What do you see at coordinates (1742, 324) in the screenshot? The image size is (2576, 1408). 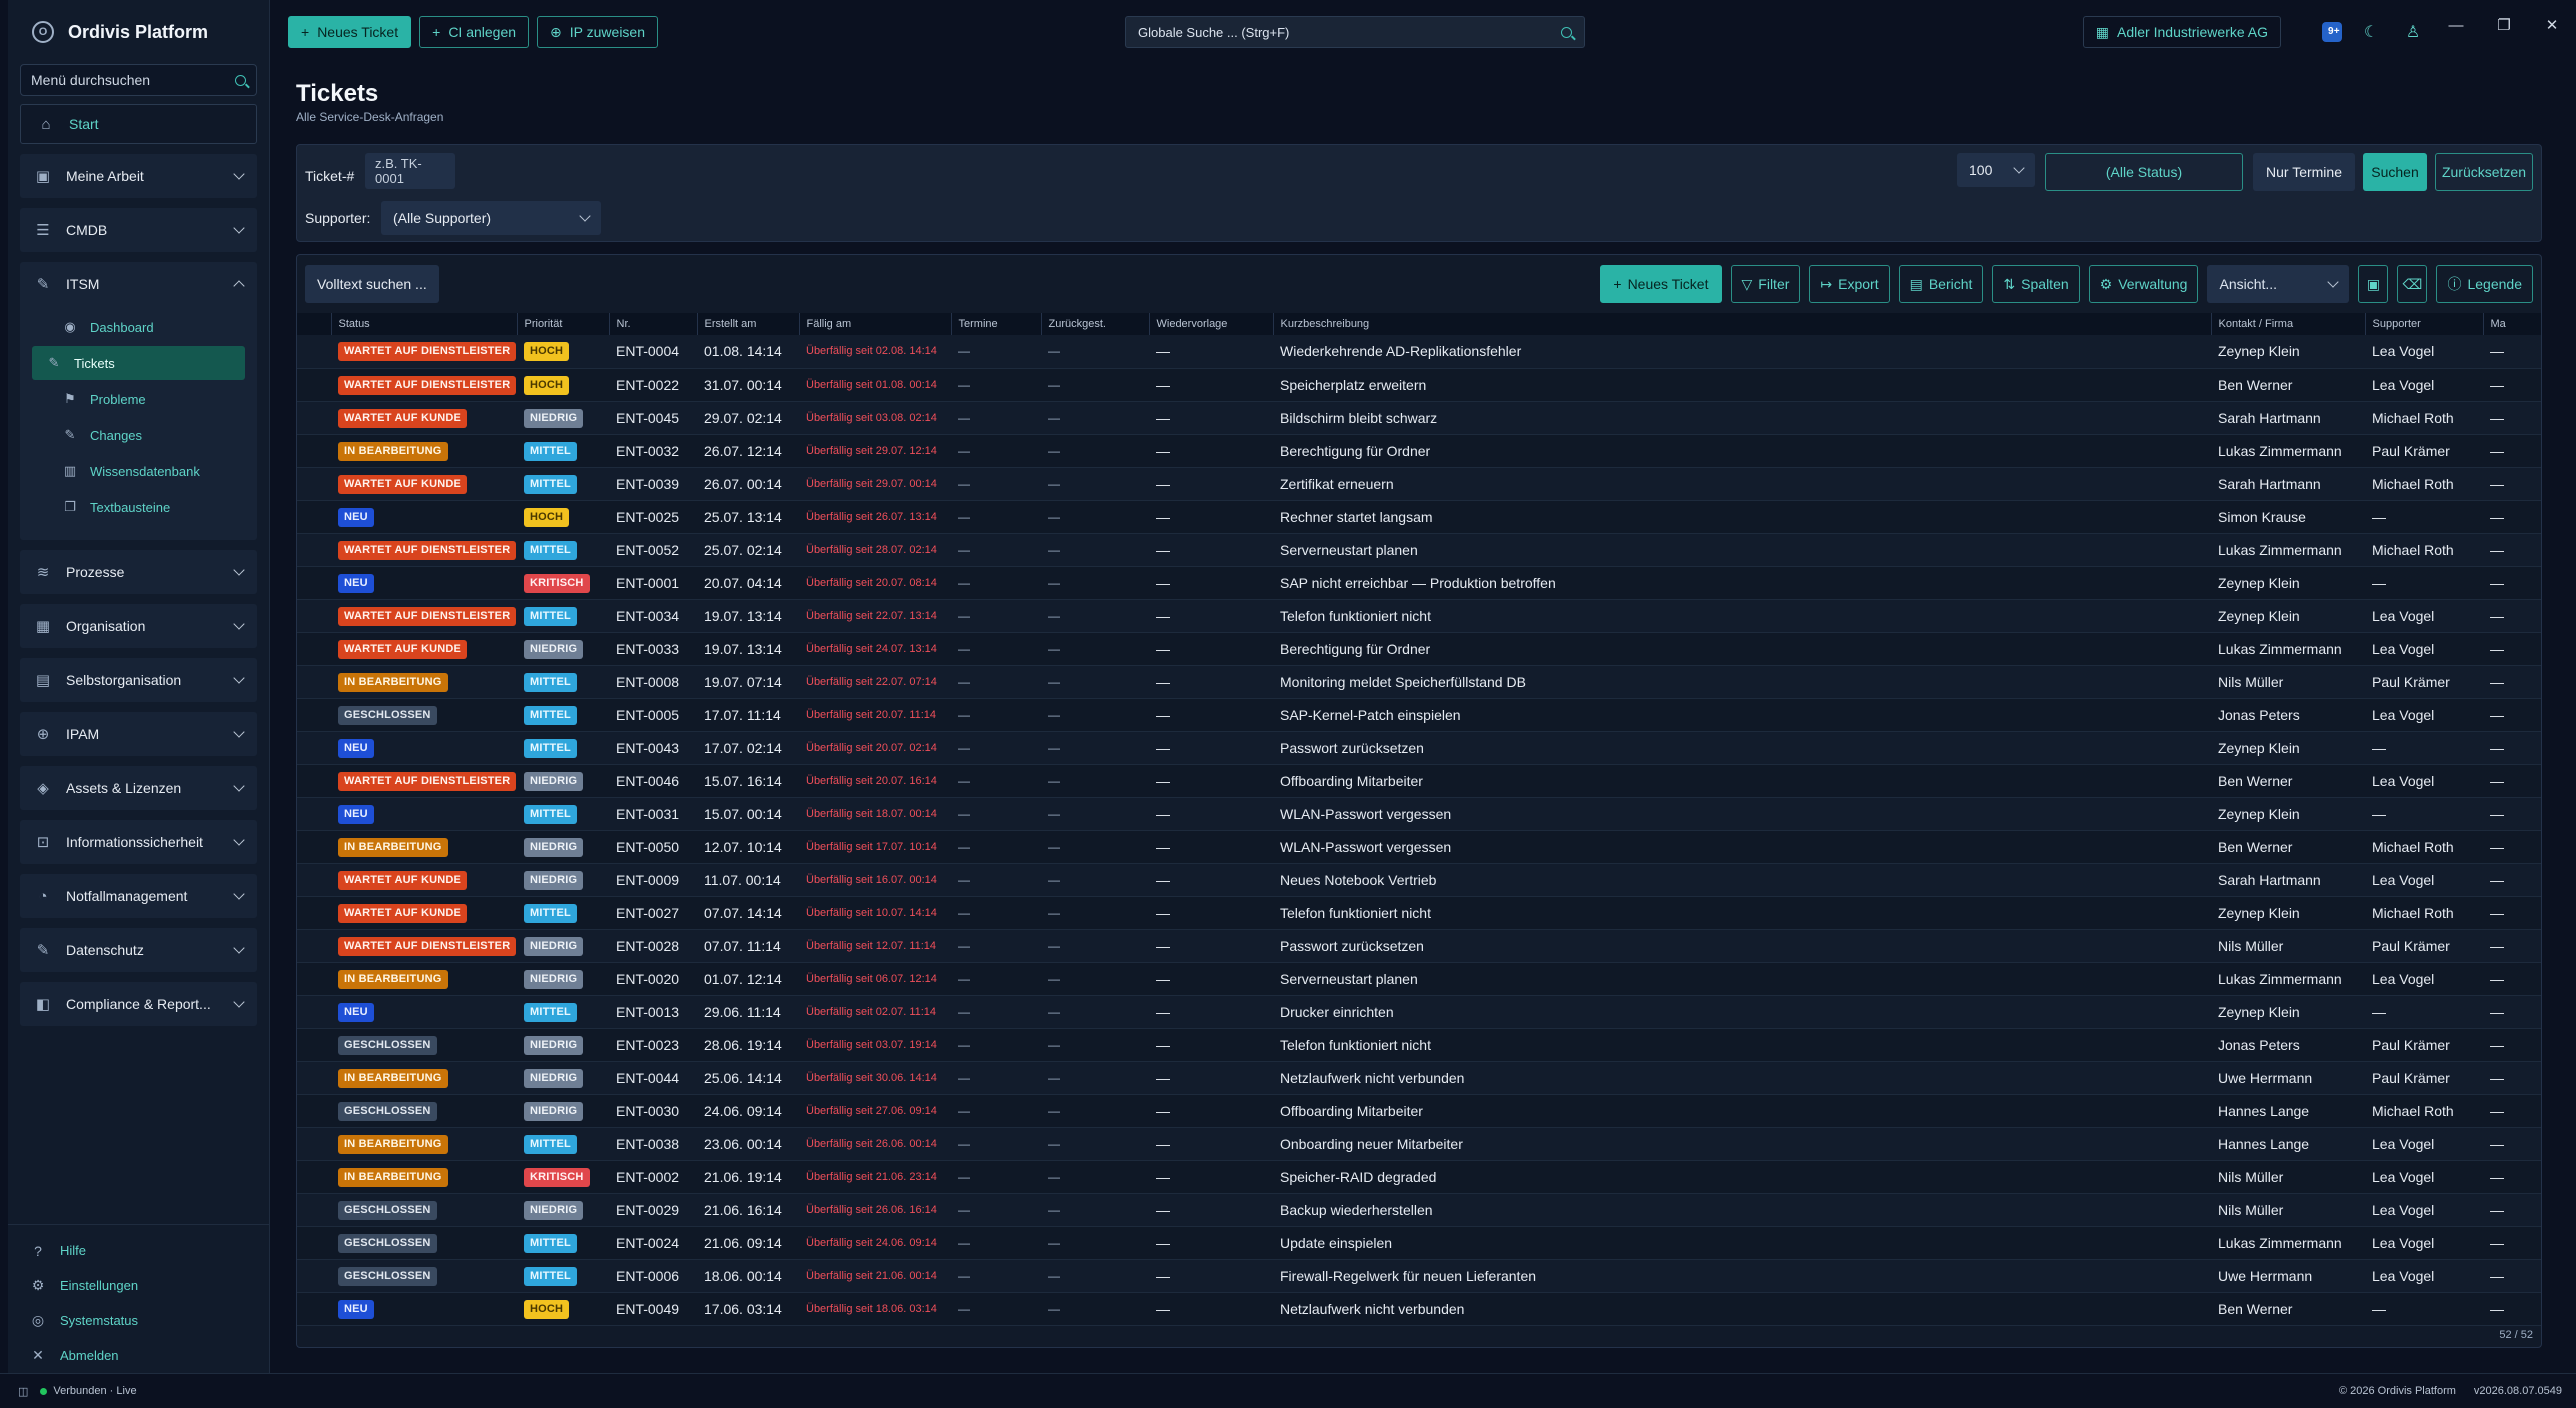 I see `column-header: Kurzbeschreibung` at bounding box center [1742, 324].